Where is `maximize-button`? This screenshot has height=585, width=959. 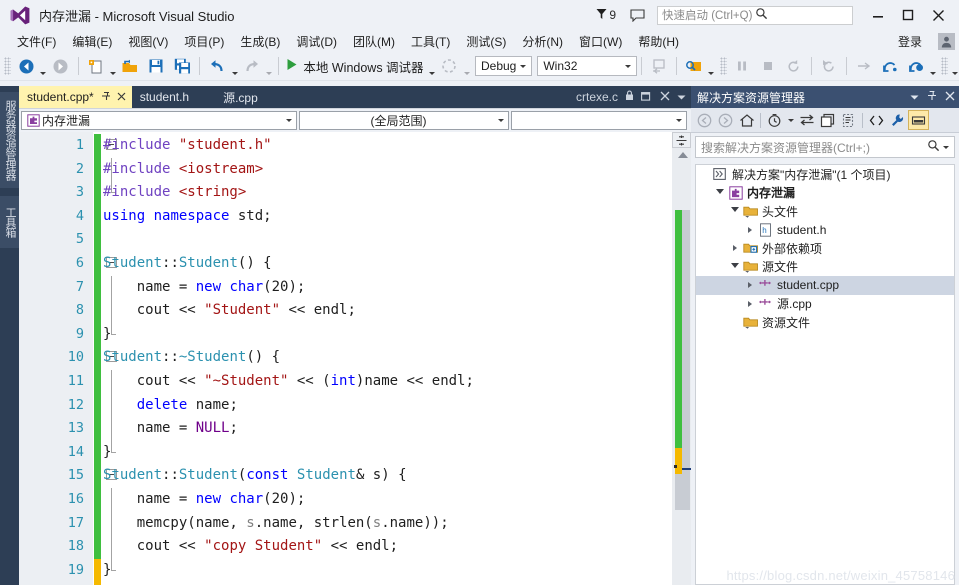 maximize-button is located at coordinates (908, 15).